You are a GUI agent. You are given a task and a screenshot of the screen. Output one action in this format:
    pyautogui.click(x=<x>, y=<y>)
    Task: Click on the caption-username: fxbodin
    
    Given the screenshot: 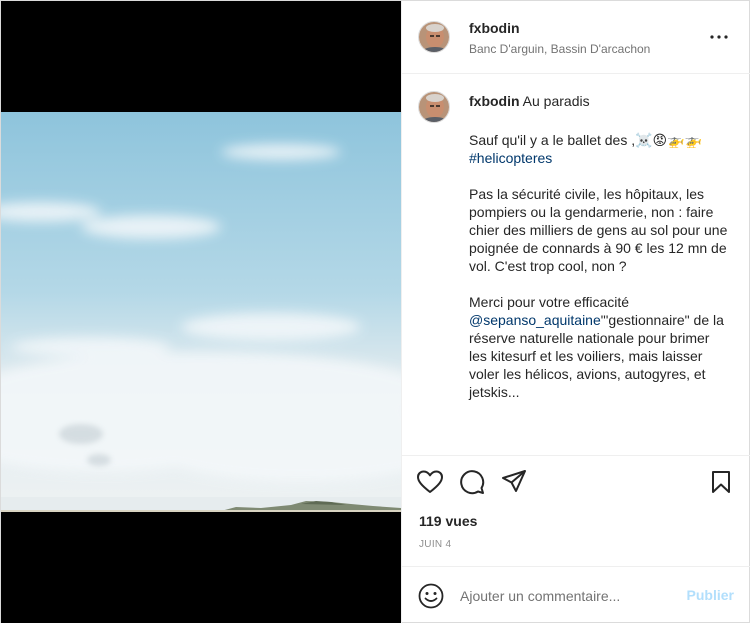 What is the action you would take?
    pyautogui.click(x=494, y=101)
    